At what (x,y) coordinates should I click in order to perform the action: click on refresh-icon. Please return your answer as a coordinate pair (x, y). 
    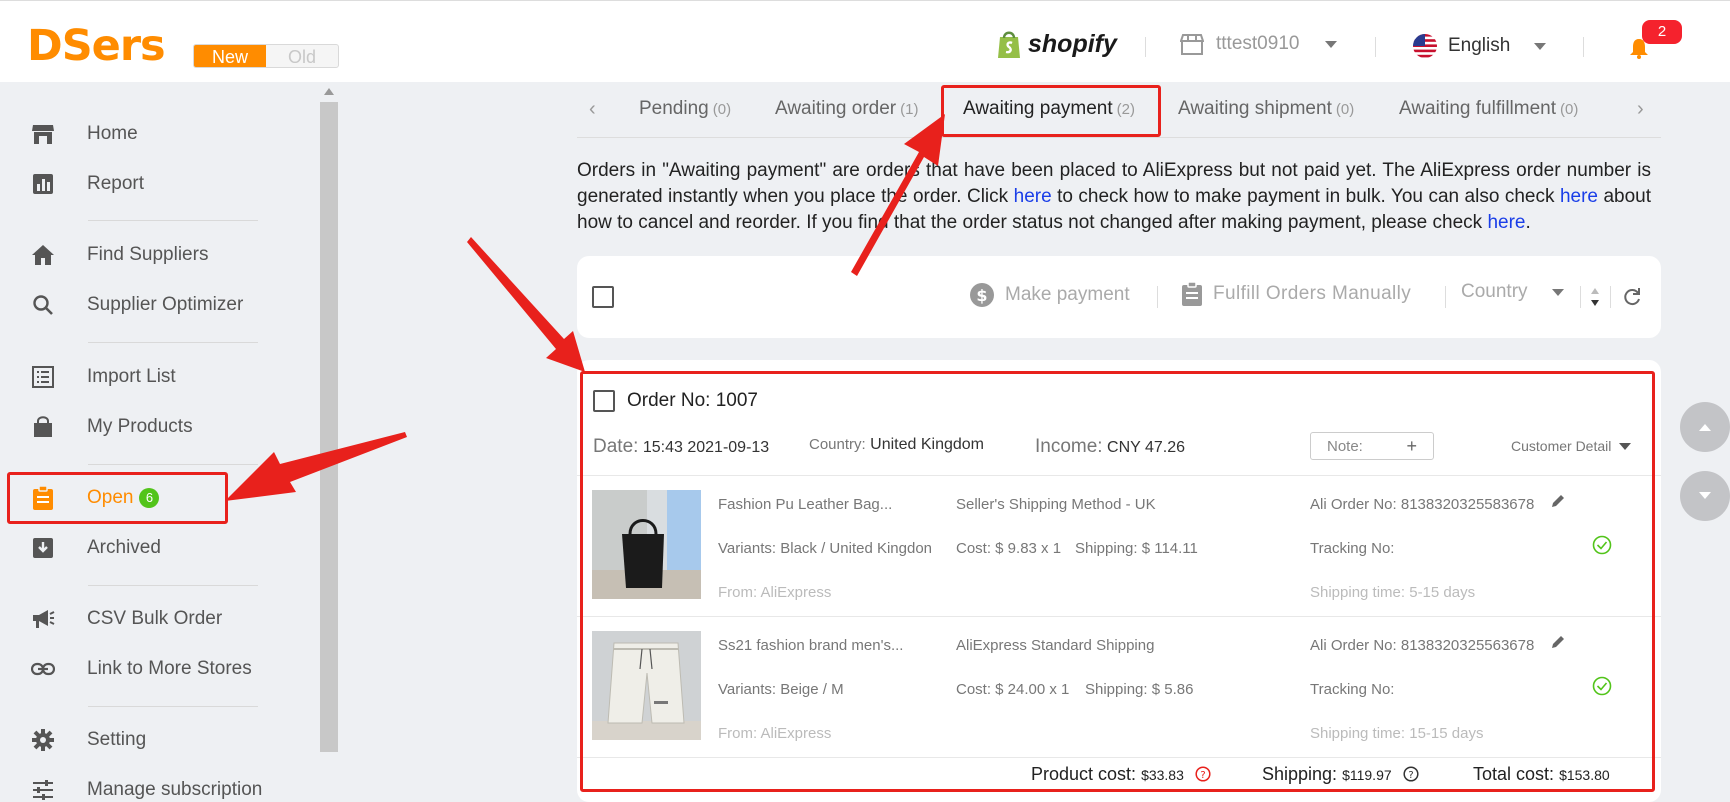
    Looking at the image, I should click on (1632, 297).